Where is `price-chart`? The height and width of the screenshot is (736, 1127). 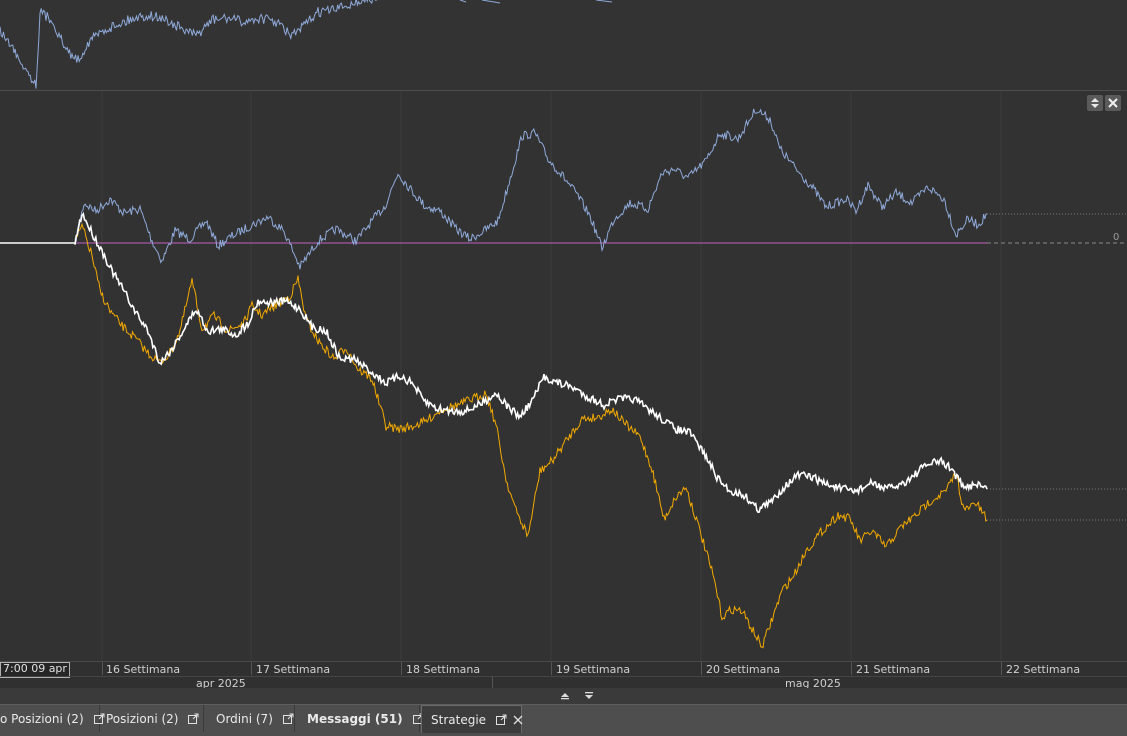 price-chart is located at coordinates (306, 44).